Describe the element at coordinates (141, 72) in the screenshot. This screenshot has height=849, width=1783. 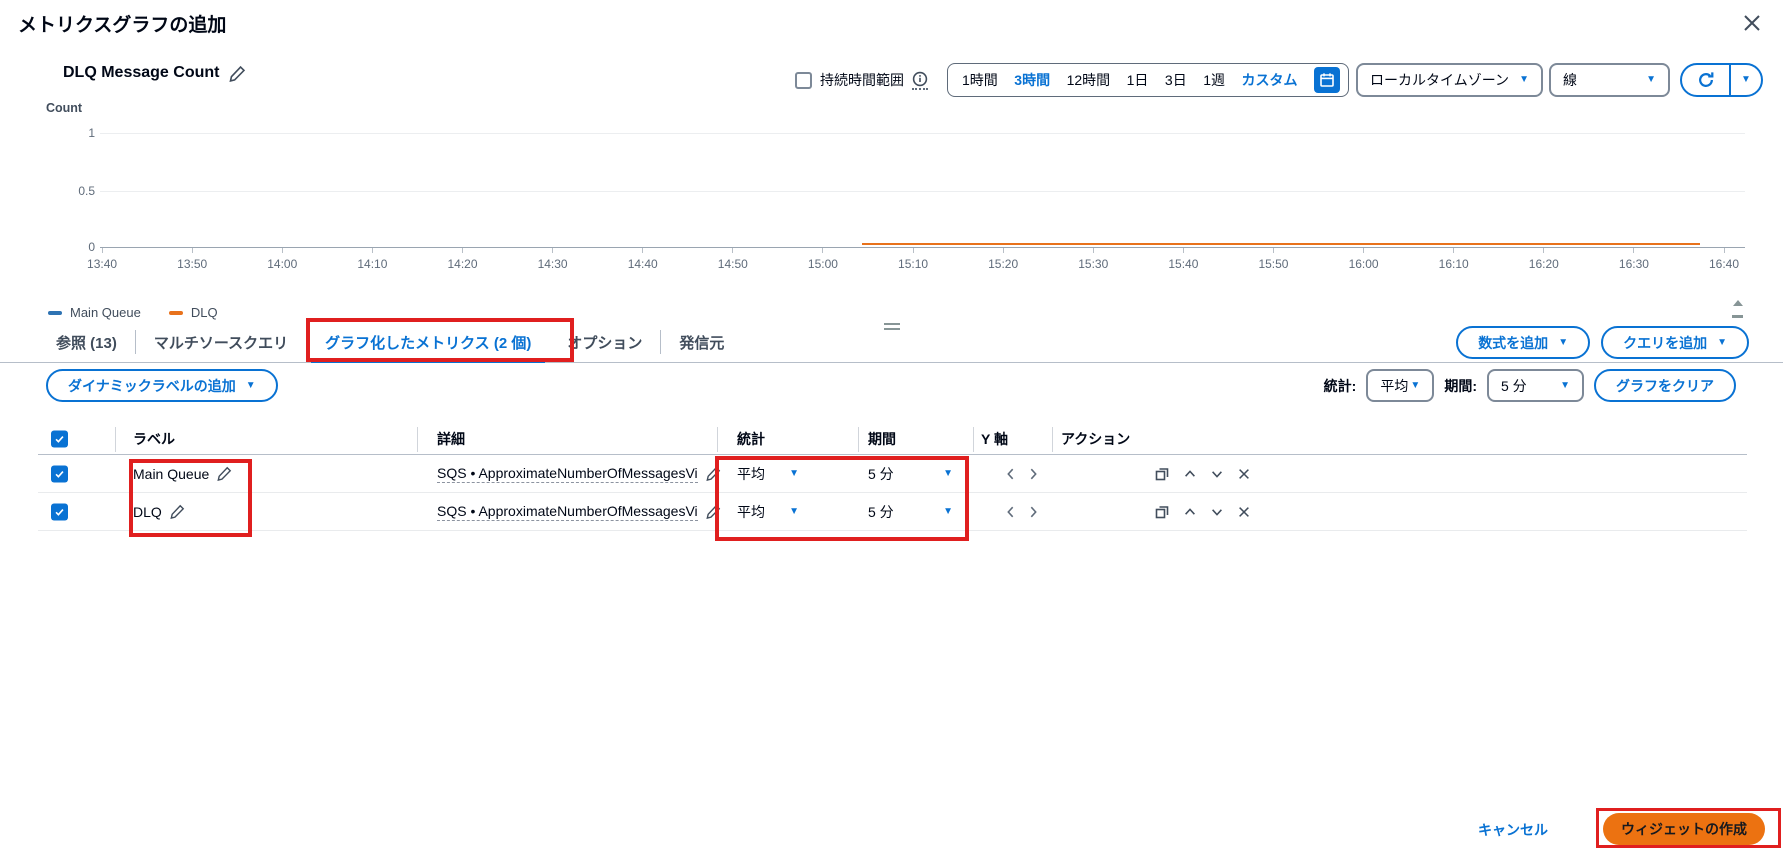
I see `graph-title: DLQ Message Count` at that location.